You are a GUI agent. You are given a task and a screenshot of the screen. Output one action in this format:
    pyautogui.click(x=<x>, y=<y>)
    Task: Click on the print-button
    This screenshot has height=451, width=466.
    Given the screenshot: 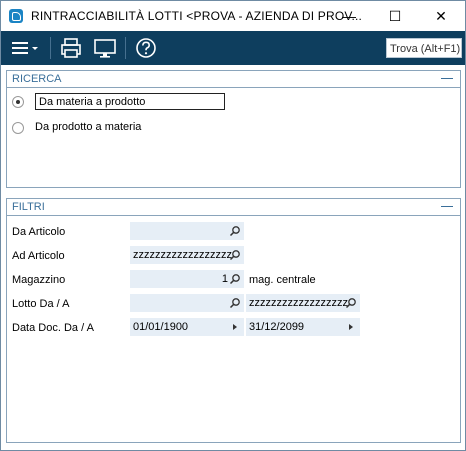 What is the action you would take?
    pyautogui.click(x=71, y=48)
    